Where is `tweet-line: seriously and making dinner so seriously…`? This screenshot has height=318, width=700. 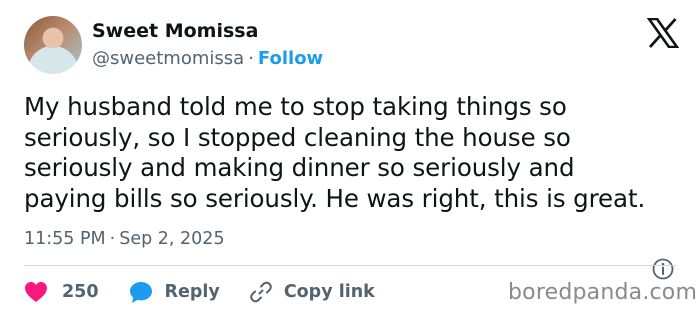 tweet-line: seriously and making dinner so seriously… is located at coordinates (299, 167).